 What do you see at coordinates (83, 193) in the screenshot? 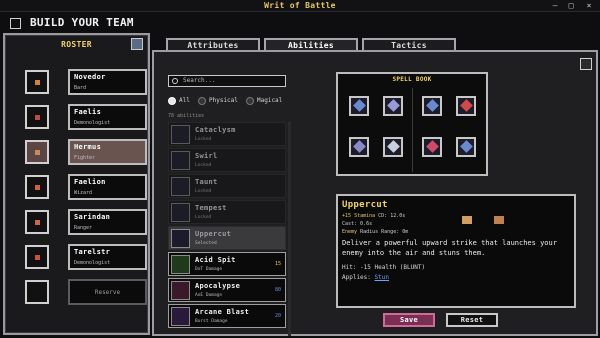
I see `member-class: Wizard` at bounding box center [83, 193].